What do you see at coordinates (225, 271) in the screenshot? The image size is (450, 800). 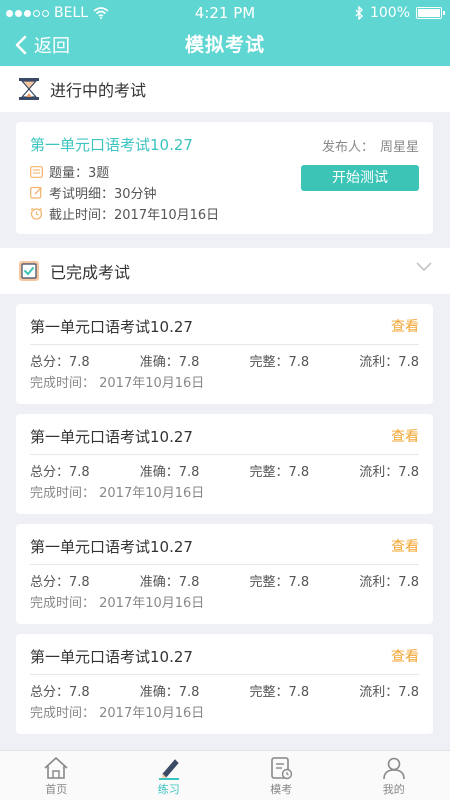 I see `completed-section-header: 已完成考试` at bounding box center [225, 271].